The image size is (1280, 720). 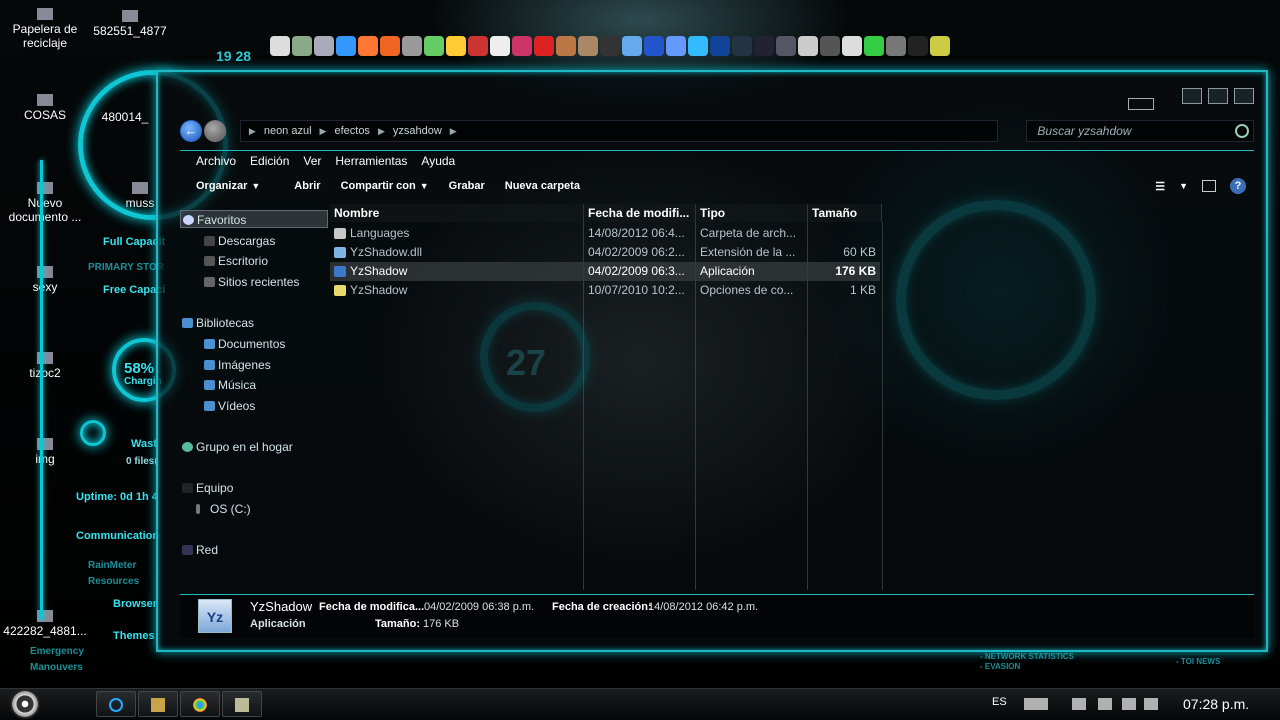 What do you see at coordinates (619, 131) in the screenshot?
I see `address-bar: ▶ neon azul ▶ efectos ▶ yzsahdow ▶` at bounding box center [619, 131].